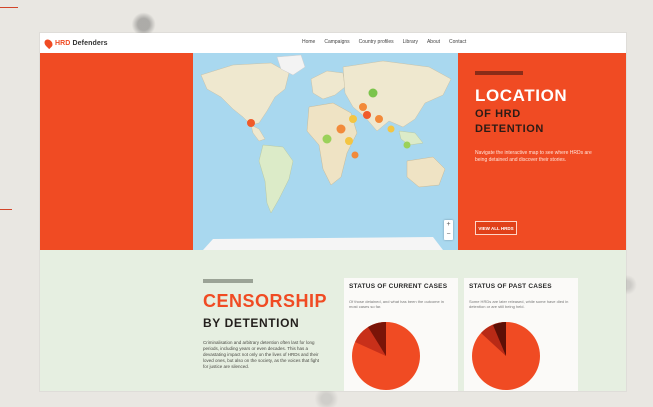 The width and height of the screenshot is (653, 407). What do you see at coordinates (328, 85) in the screenshot?
I see `landmass-europe` at bounding box center [328, 85].